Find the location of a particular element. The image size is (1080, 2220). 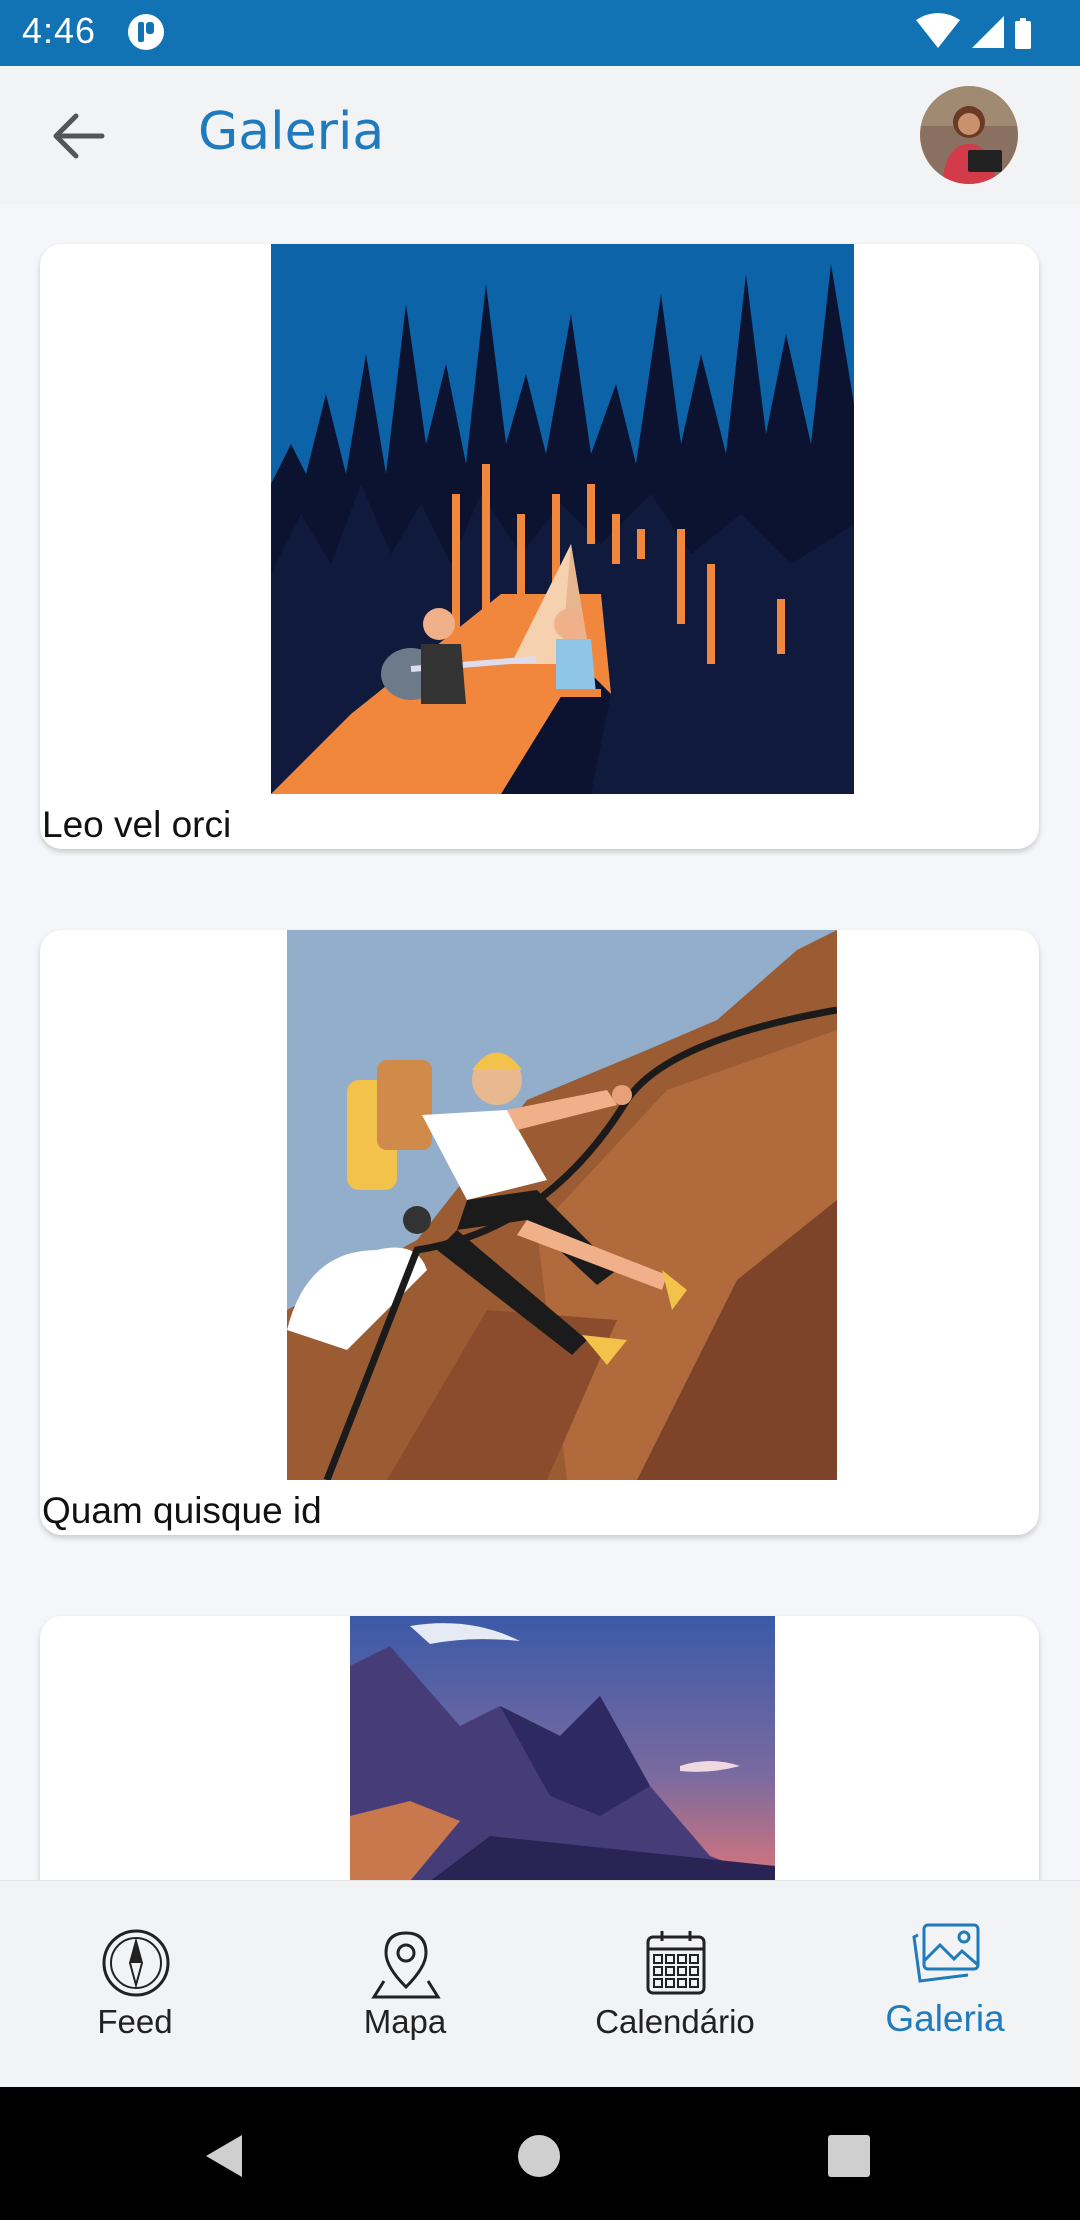

compass-icon is located at coordinates (136, 1963).